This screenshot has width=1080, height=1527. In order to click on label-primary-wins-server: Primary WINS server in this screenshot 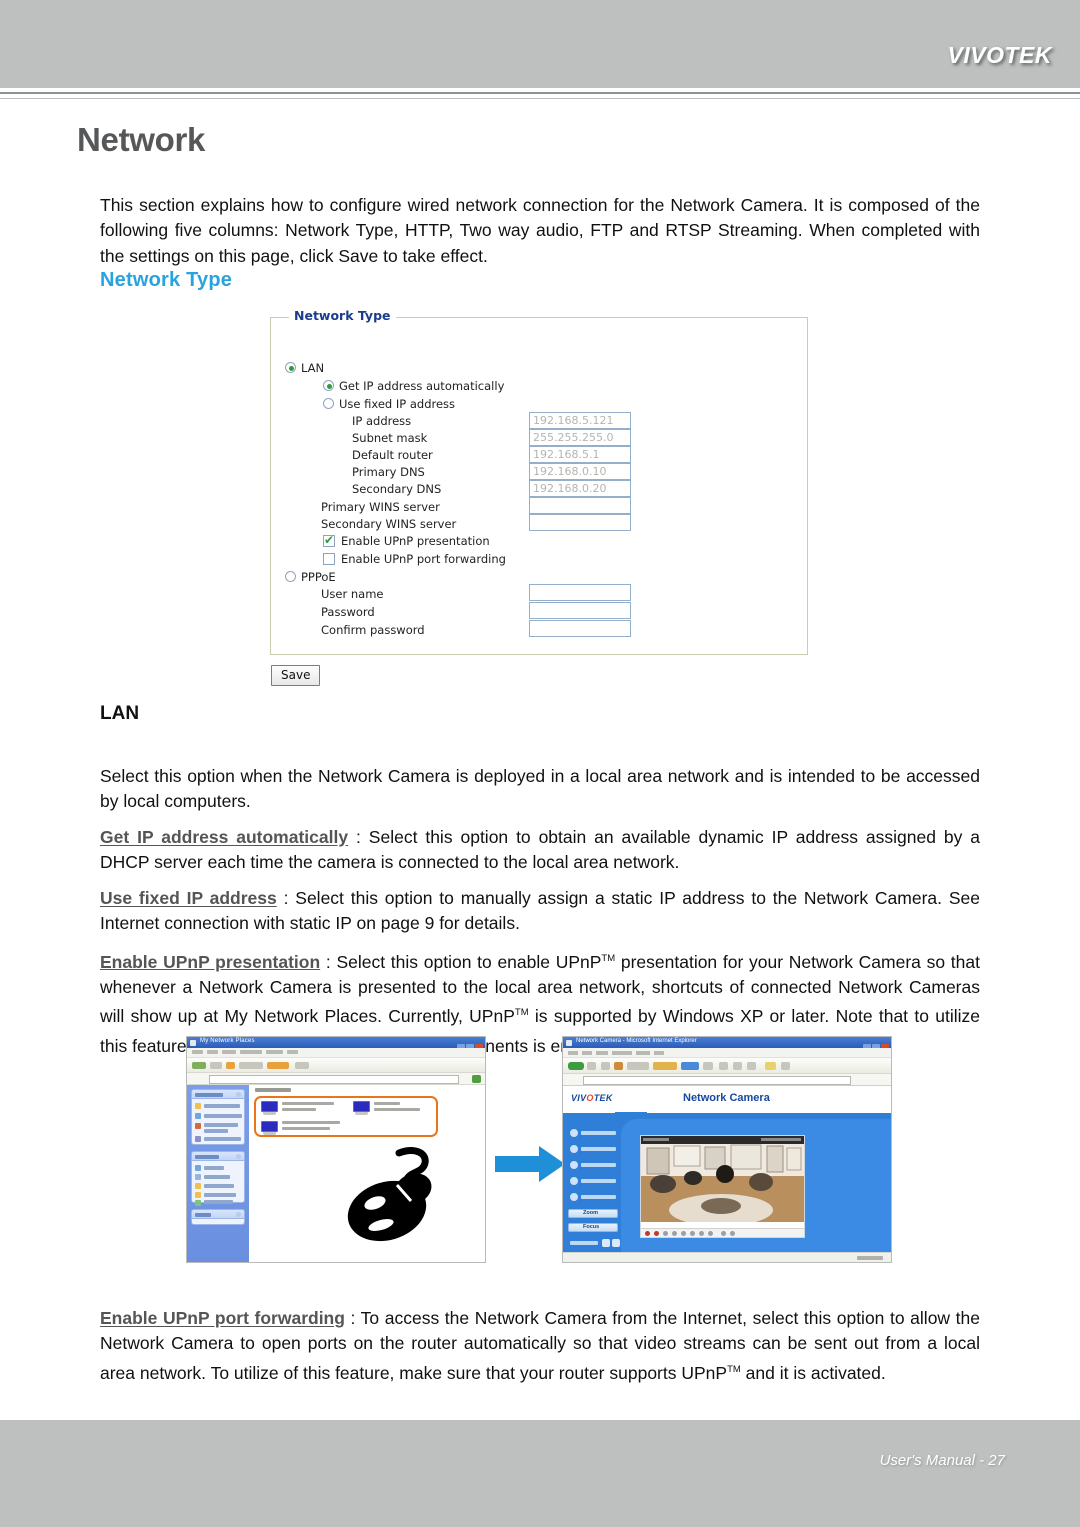, I will do `click(380, 507)`.